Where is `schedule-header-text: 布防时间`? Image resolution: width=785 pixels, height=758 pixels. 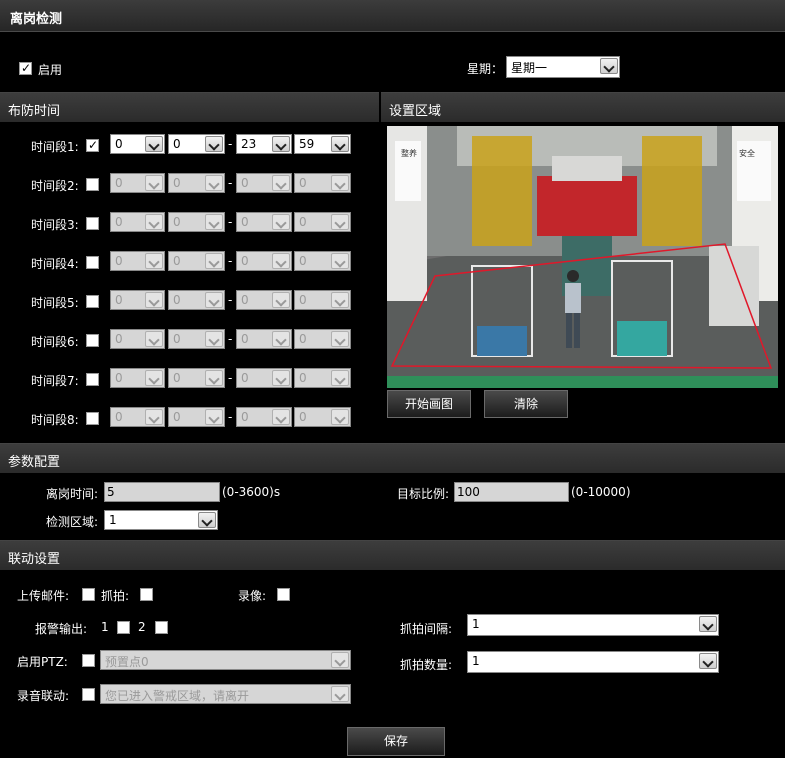
schedule-header-text: 布防时间 is located at coordinates (34, 111).